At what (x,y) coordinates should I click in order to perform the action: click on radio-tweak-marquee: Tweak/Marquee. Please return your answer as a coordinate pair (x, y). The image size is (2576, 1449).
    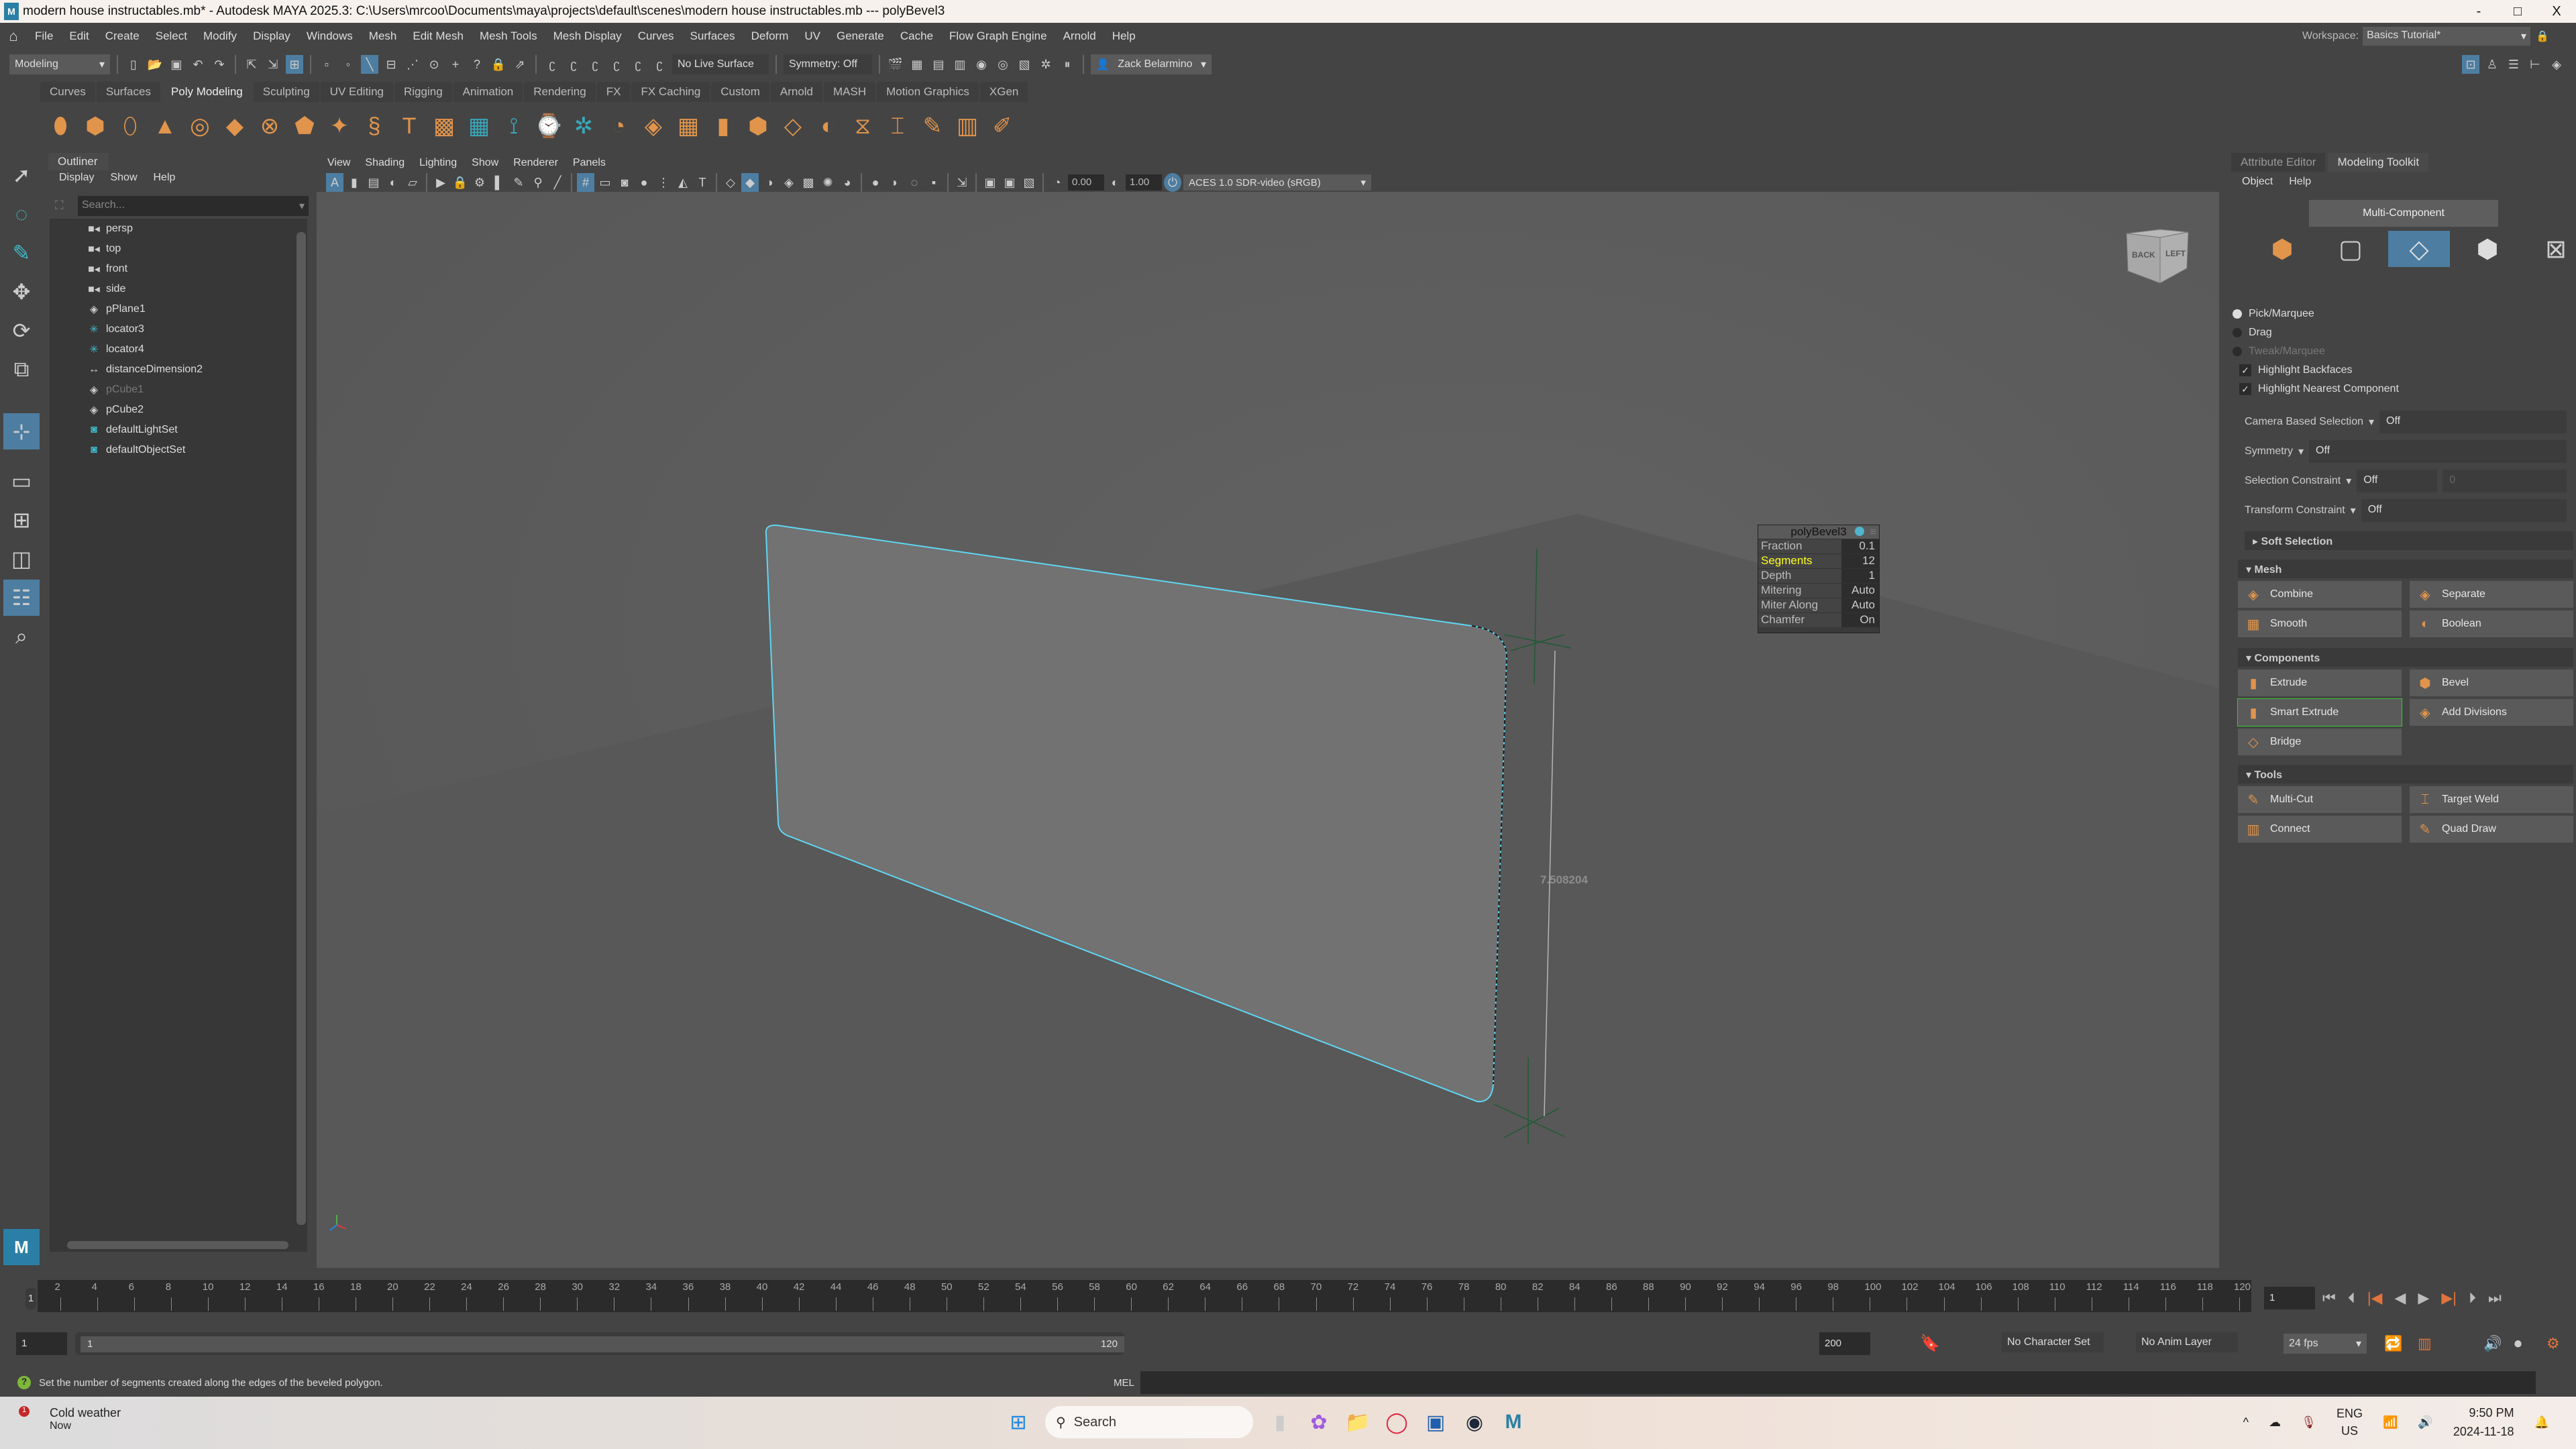
    Looking at the image, I should click on (2316, 351).